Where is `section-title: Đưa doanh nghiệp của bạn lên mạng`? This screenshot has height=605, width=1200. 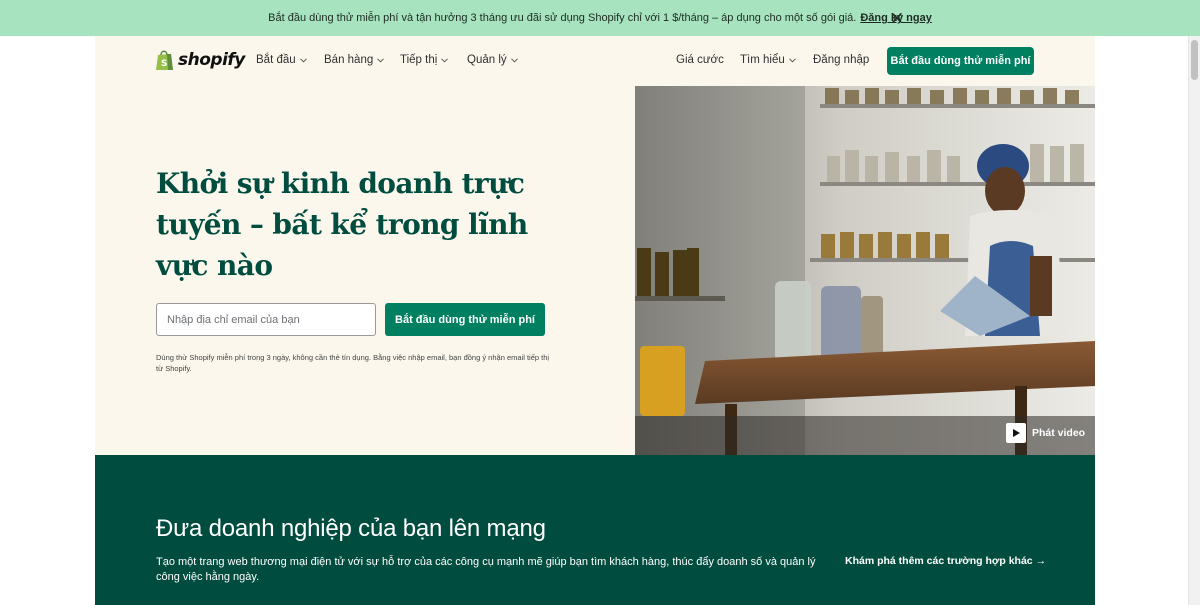 section-title: Đưa doanh nghiệp của bạn lên mạng is located at coordinates (351, 528).